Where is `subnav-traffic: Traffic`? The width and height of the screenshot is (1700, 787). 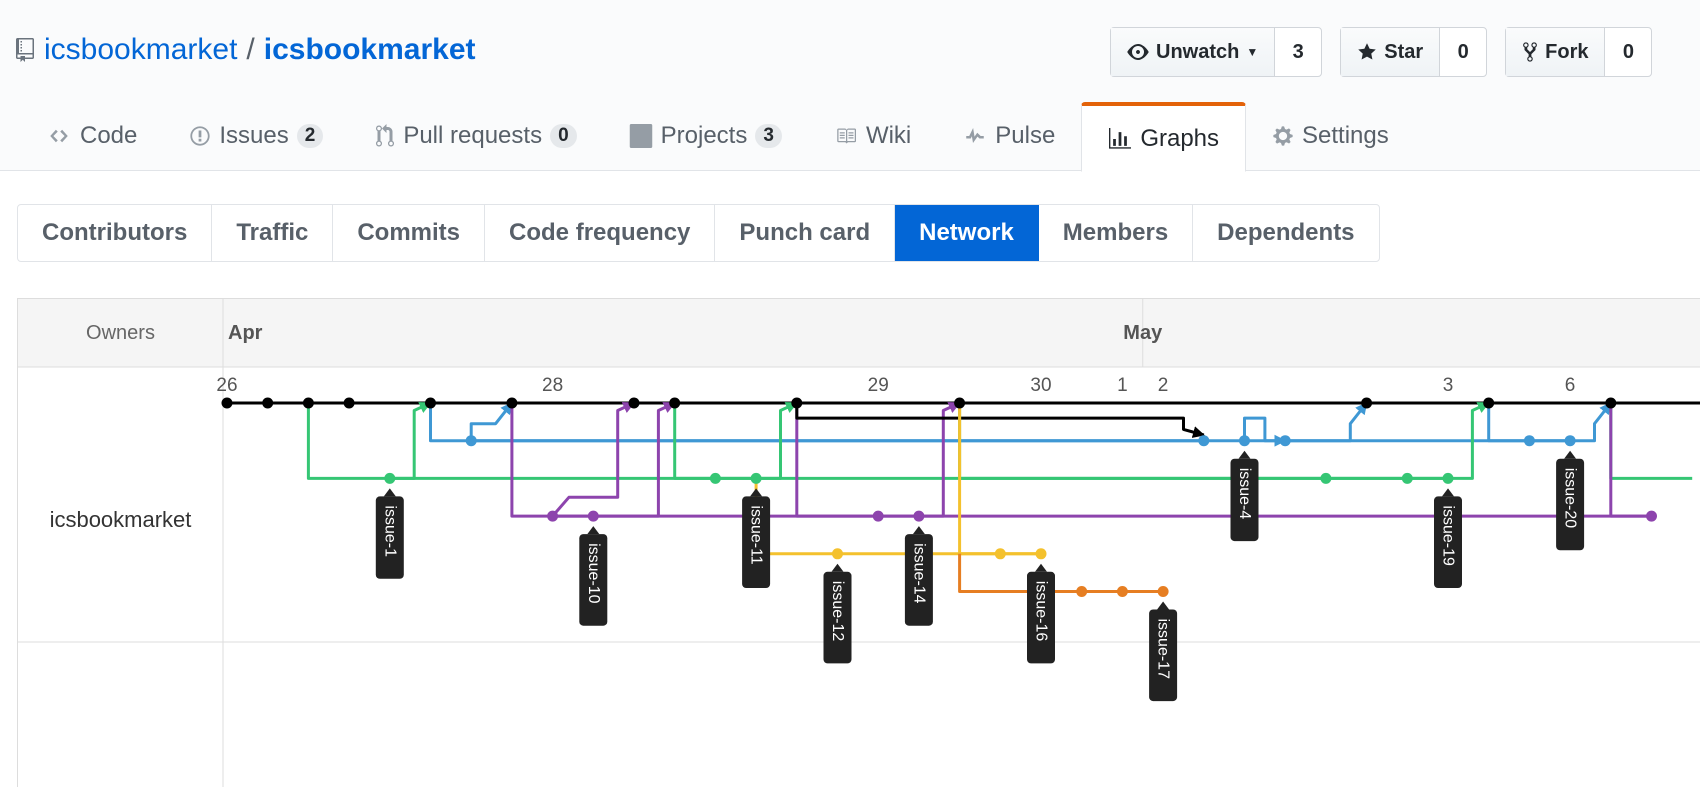 subnav-traffic: Traffic is located at coordinates (273, 233).